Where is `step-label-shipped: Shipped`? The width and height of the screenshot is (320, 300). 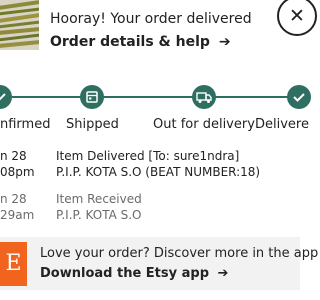
step-label-shipped: Shipped is located at coordinates (92, 124).